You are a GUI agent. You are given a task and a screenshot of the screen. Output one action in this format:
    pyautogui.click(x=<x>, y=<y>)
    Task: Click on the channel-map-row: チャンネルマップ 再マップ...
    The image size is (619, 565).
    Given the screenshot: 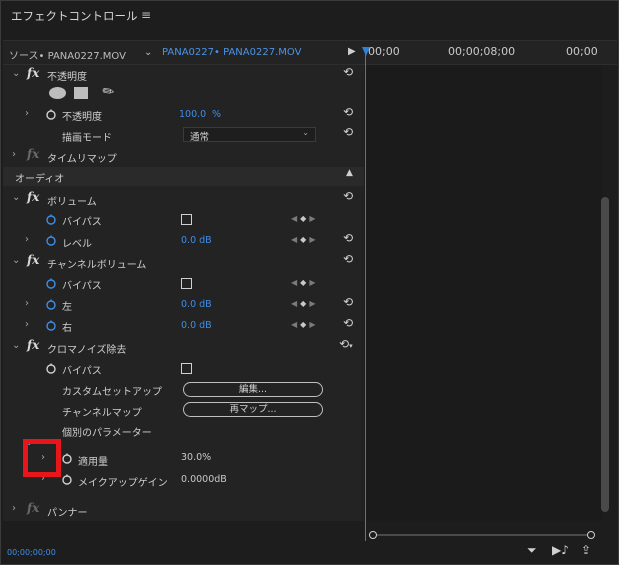 What is the action you would take?
    pyautogui.click(x=183, y=410)
    